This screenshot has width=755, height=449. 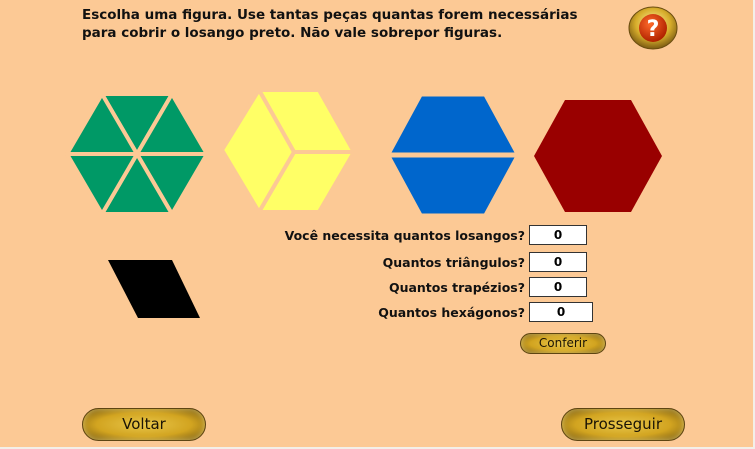 What do you see at coordinates (558, 235) in the screenshot?
I see `answer-rhombi-input: 0` at bounding box center [558, 235].